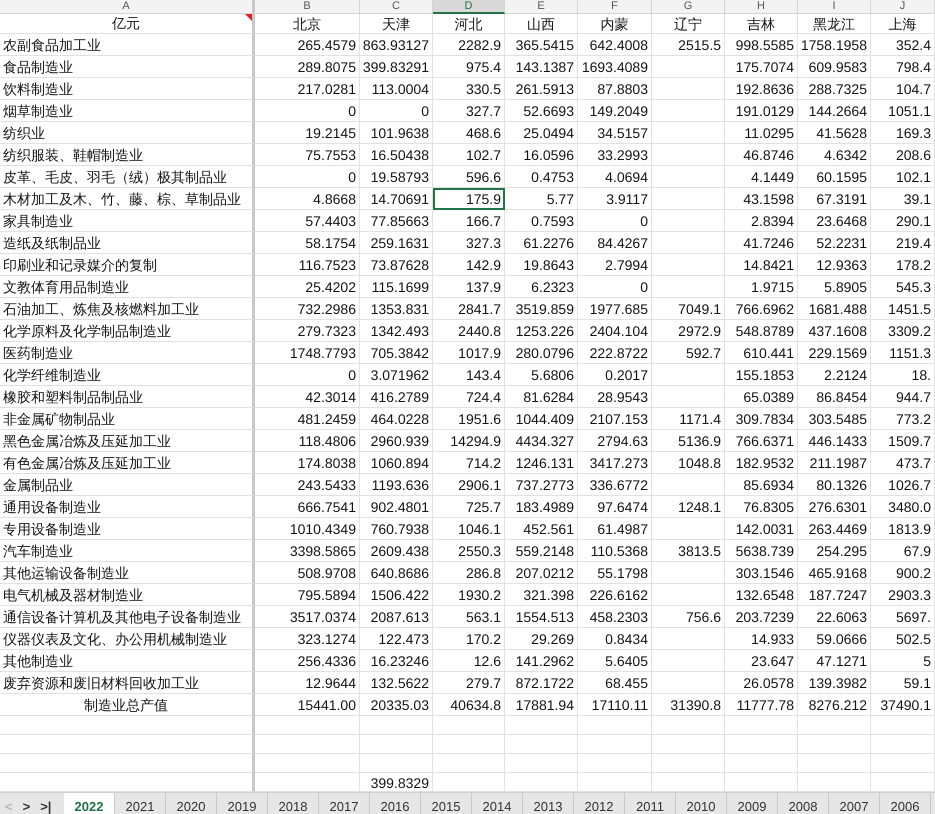 This screenshot has height=814, width=935. Describe the element at coordinates (688, 617) in the screenshot. I see `table-cell: 756.6` at that location.